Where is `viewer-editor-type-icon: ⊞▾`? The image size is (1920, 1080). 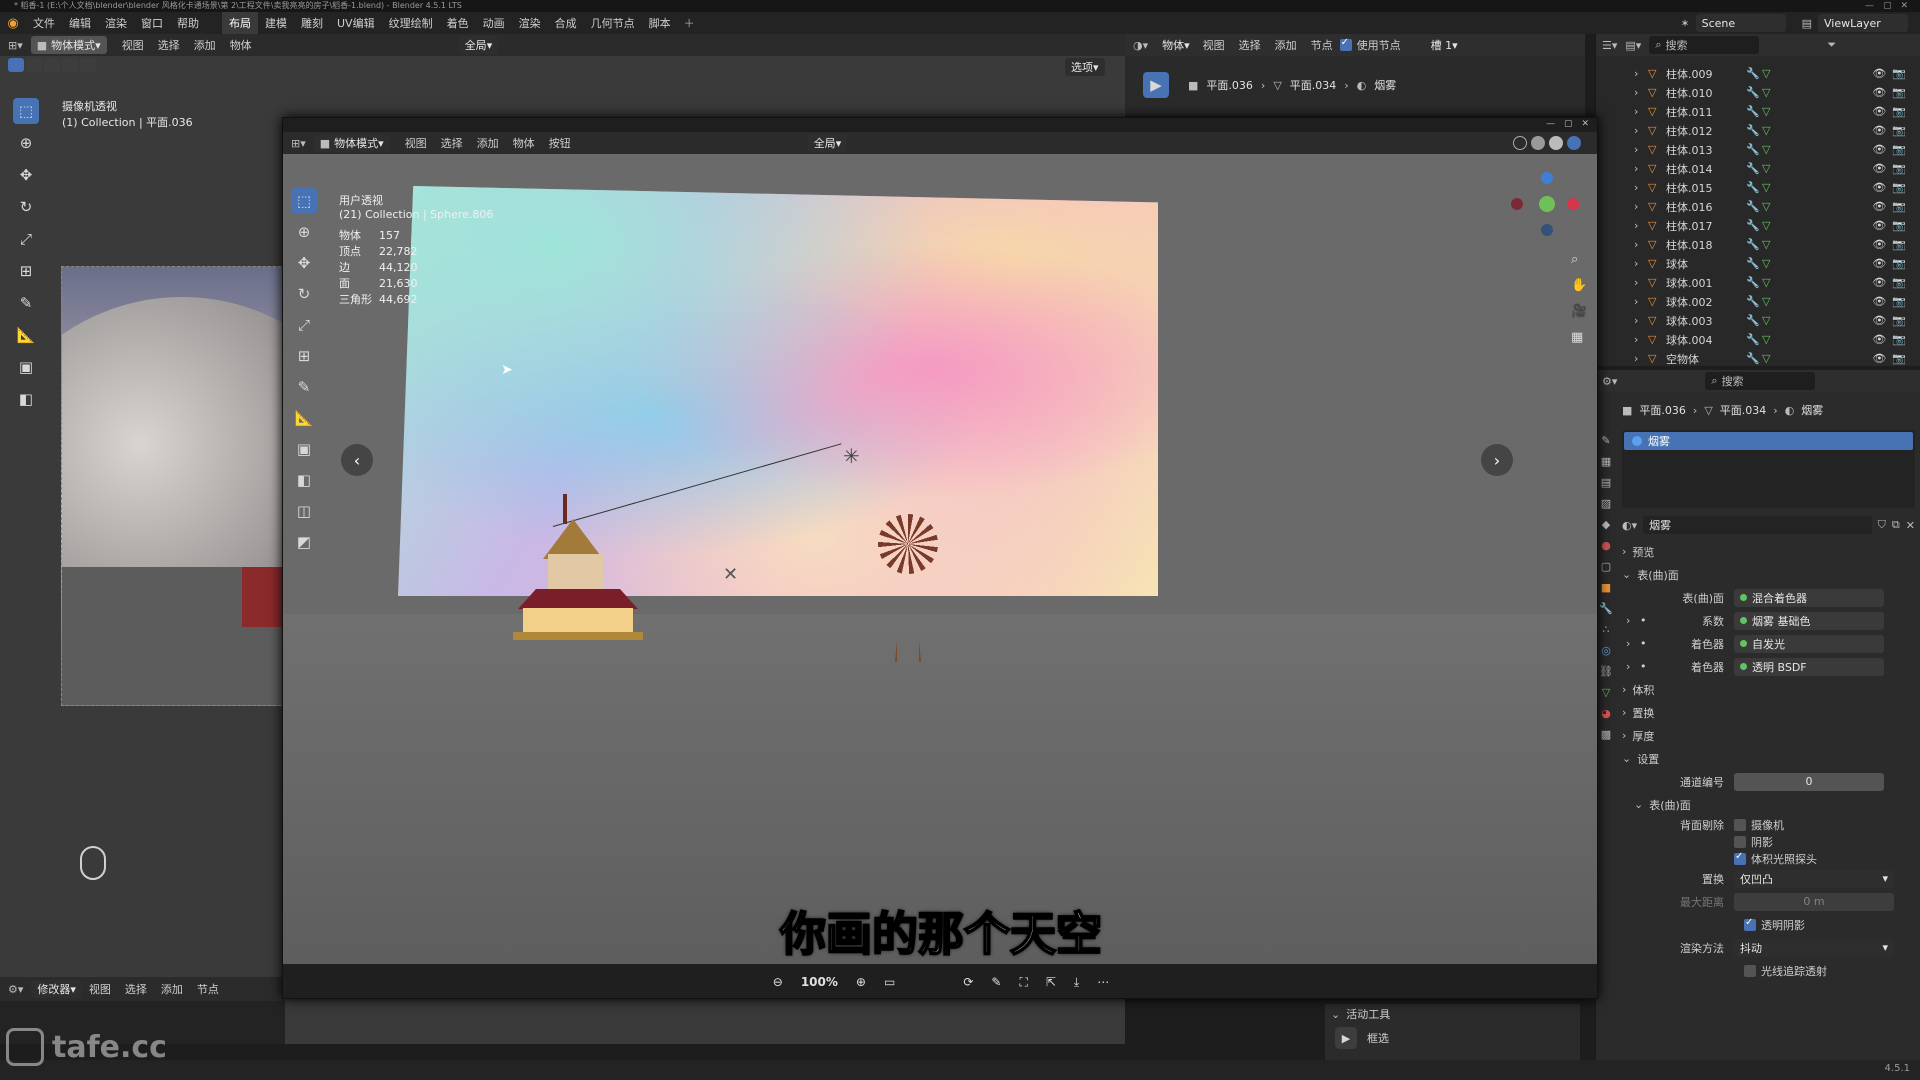 viewer-editor-type-icon: ⊞▾ is located at coordinates (298, 143).